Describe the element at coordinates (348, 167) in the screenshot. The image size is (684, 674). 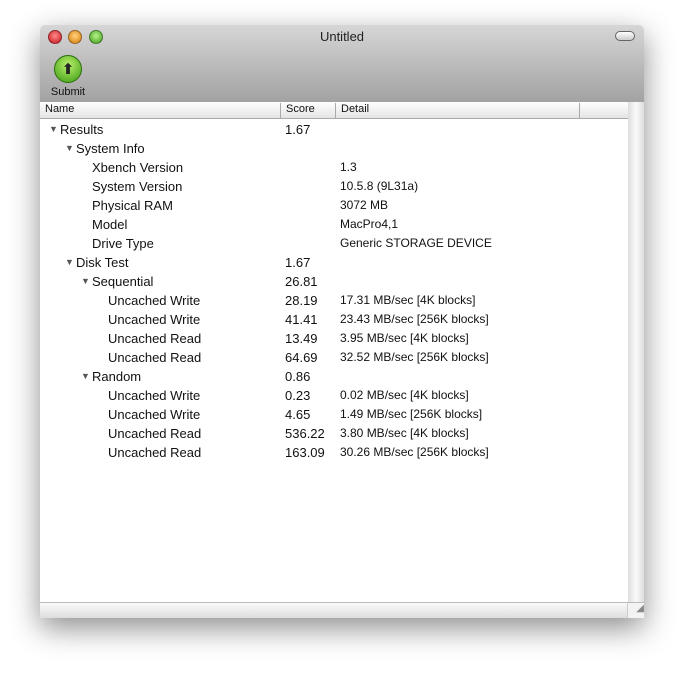
I see `row-detail: 1.3` at that location.